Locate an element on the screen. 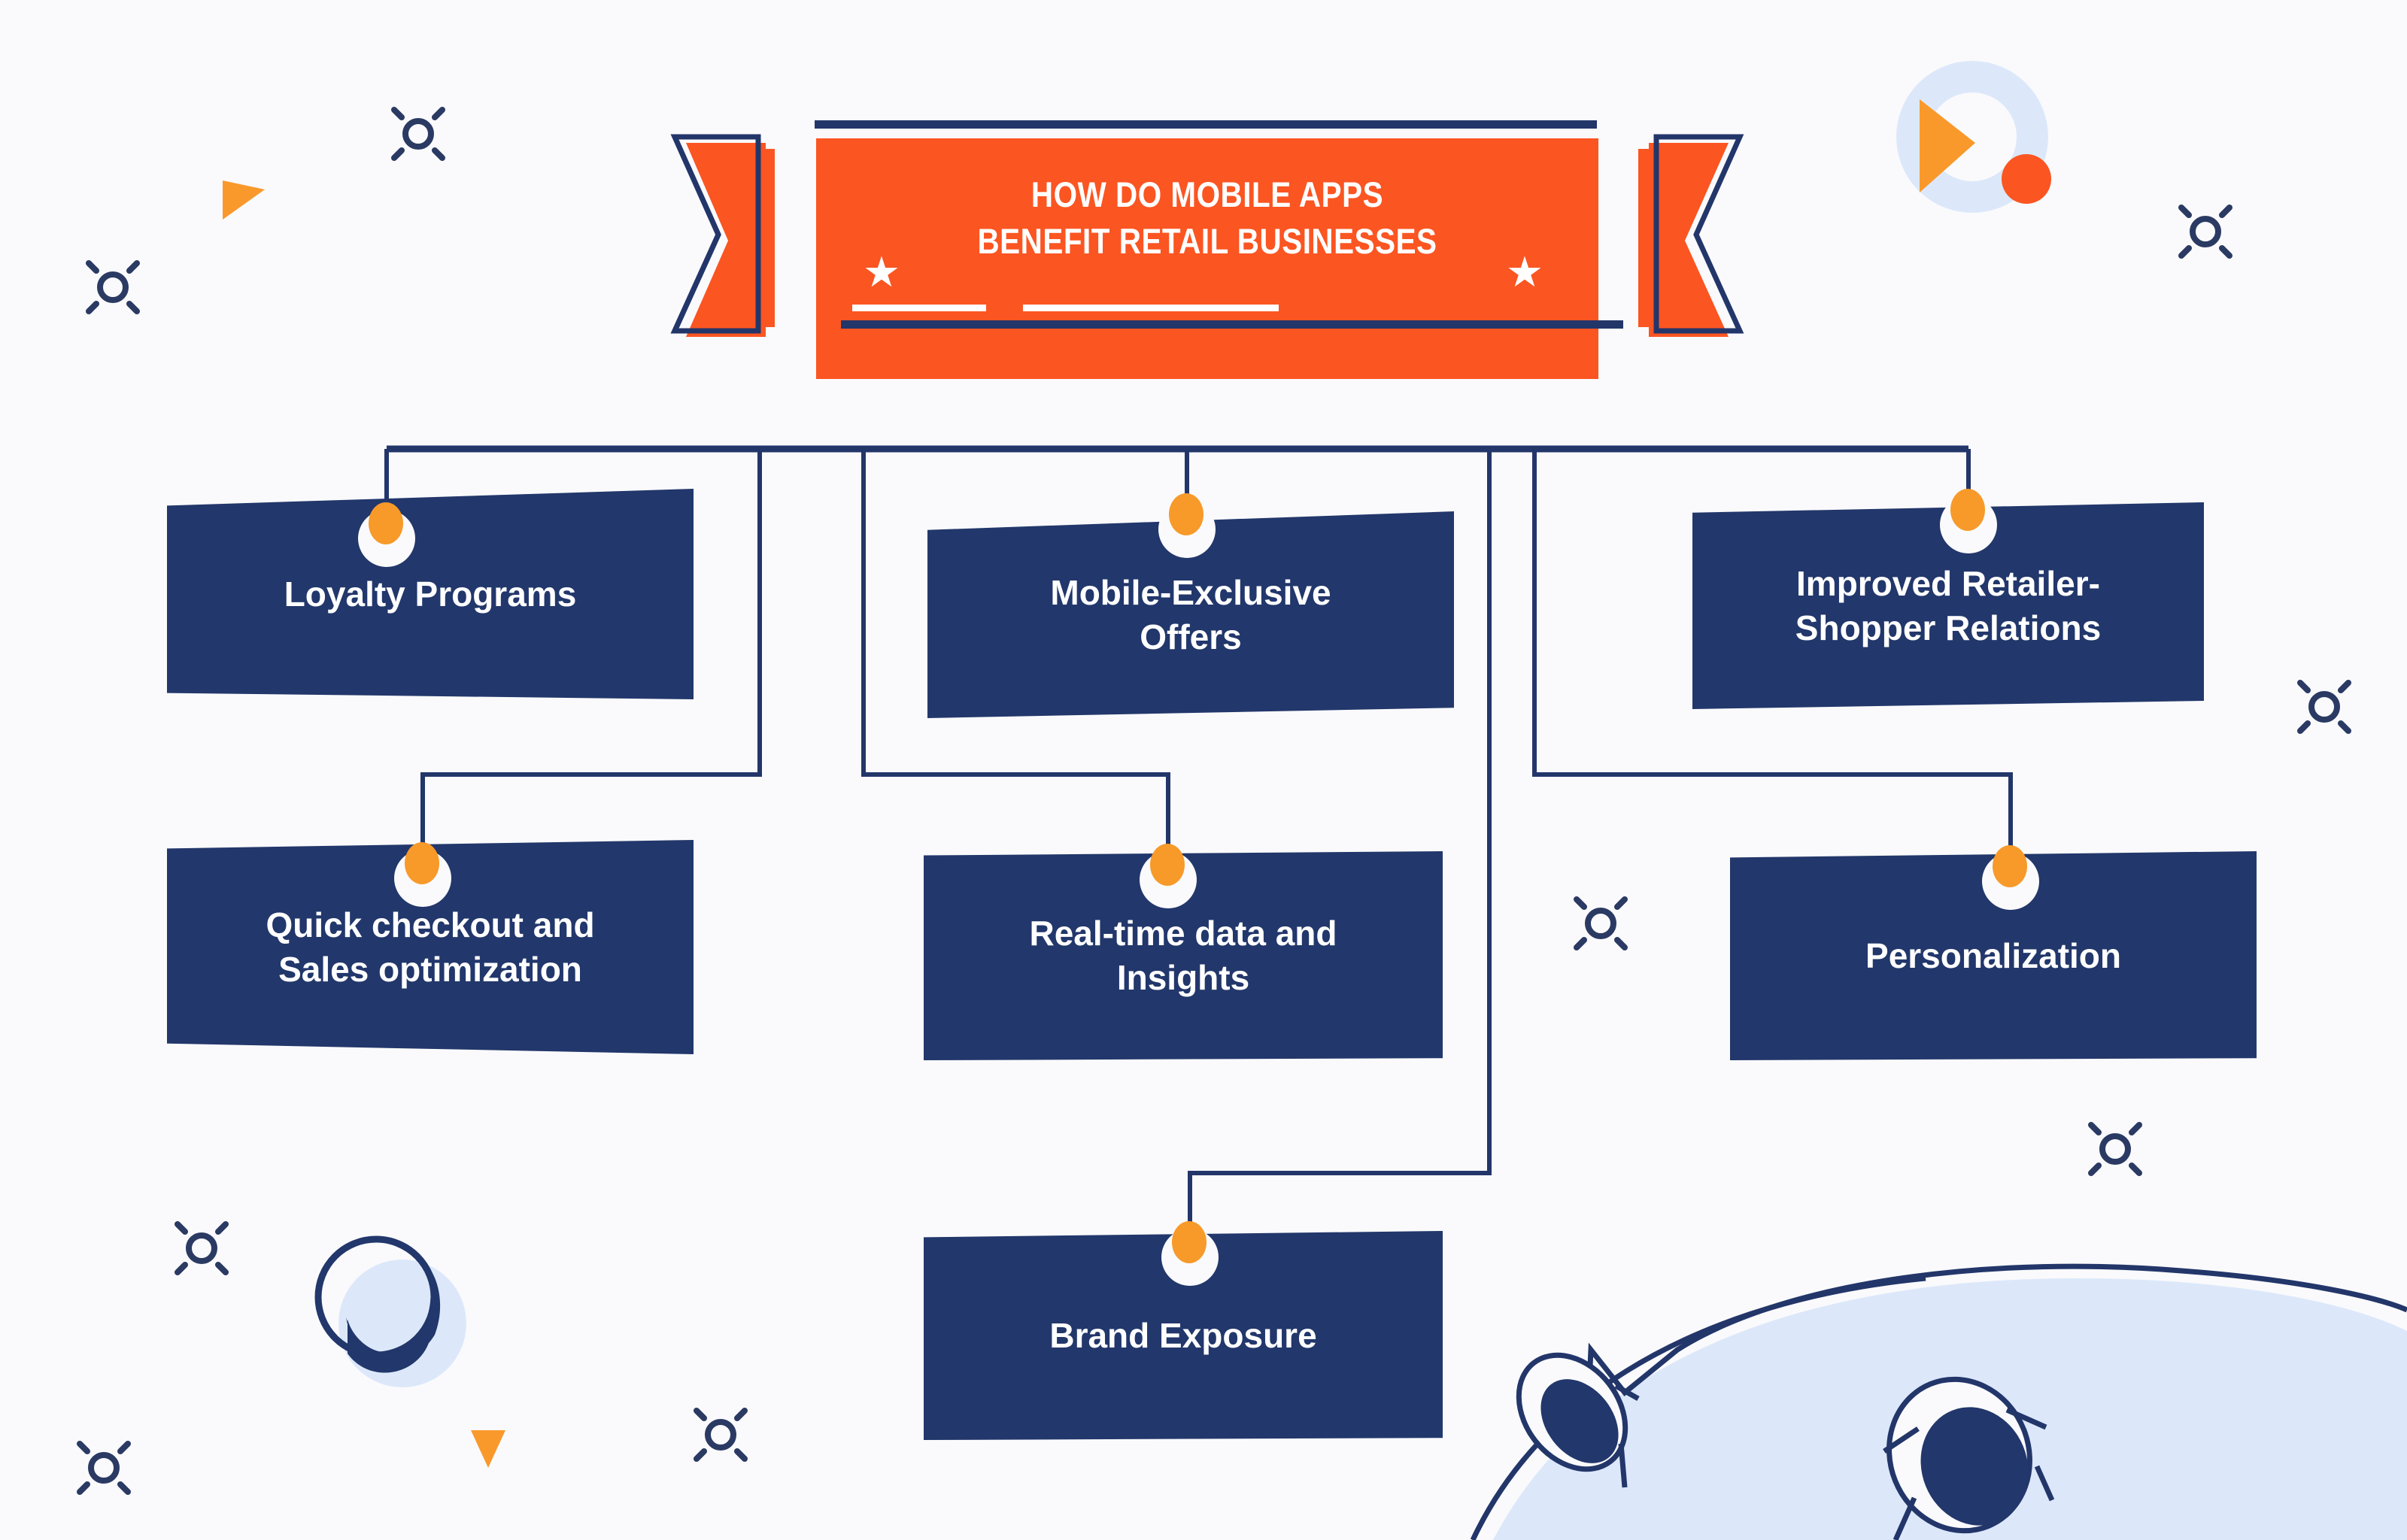 Image resolution: width=2407 pixels, height=1540 pixels. banner-rule-white-right is located at coordinates (1151, 308).